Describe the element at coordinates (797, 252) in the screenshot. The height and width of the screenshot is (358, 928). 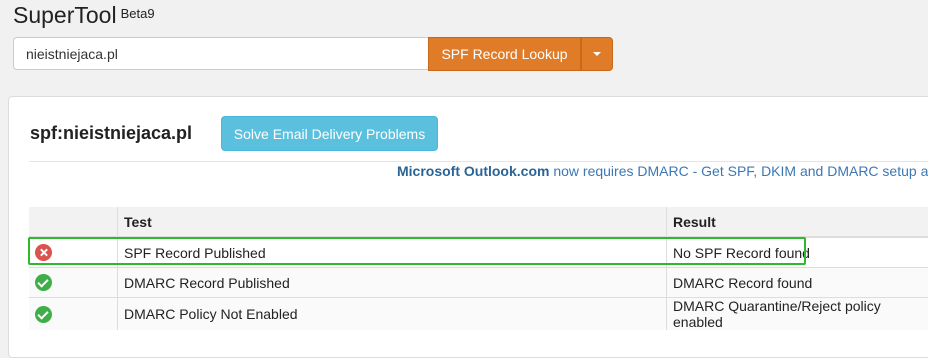
I see `result-cell: No SPF Record found` at that location.